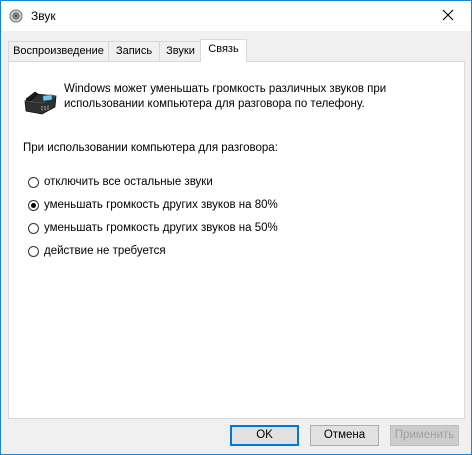  What do you see at coordinates (161, 228) in the screenshot?
I see `option-label: уменьшать громкость других звуков на 50%` at bounding box center [161, 228].